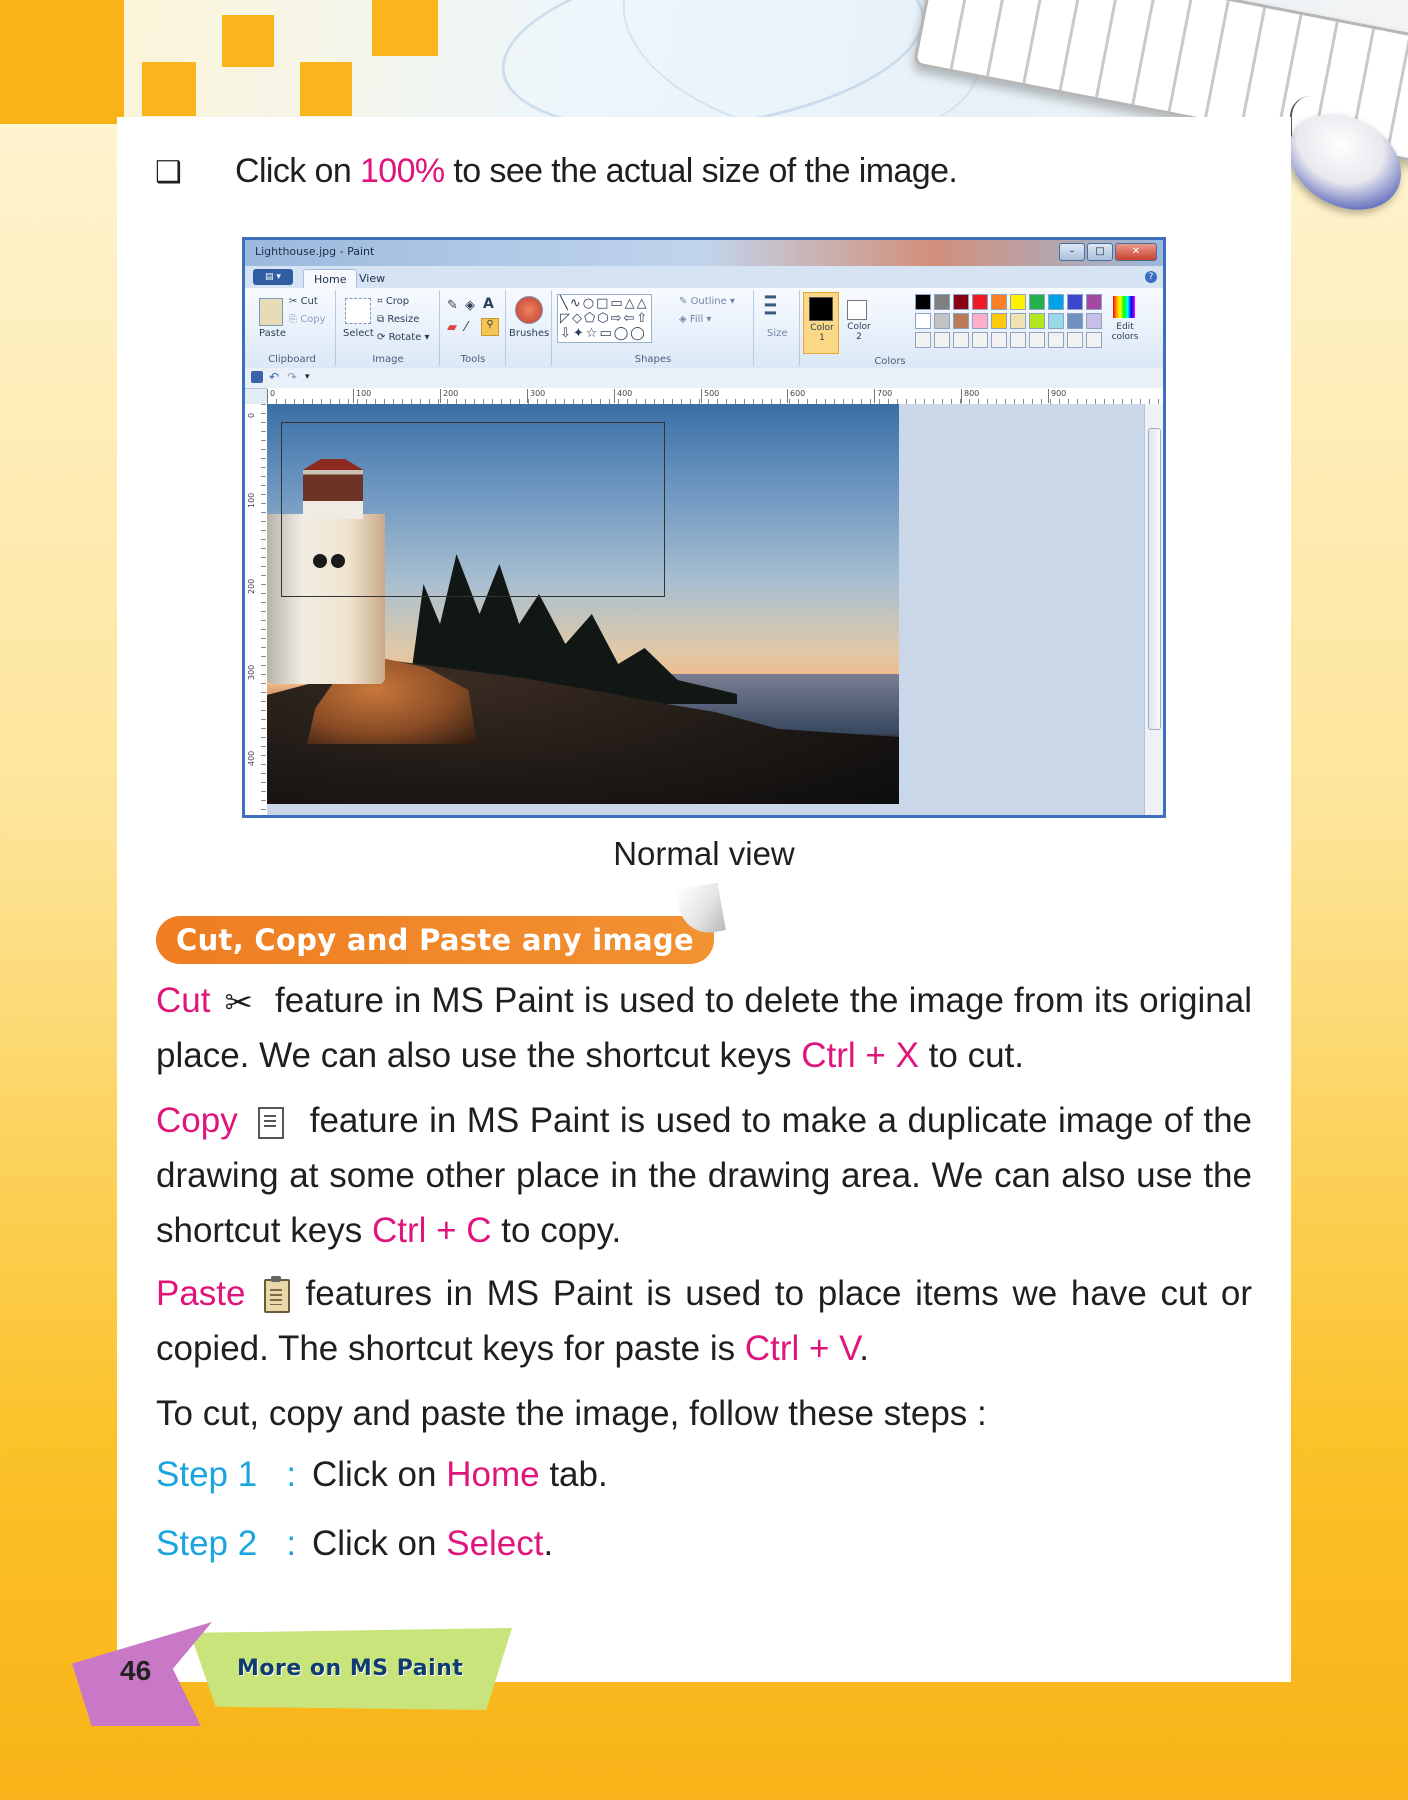 The width and height of the screenshot is (1408, 1800). I want to click on shapes-gallery: ╲∿○□▭△△ ◸◇⬠⬡⇨⇦⇧ ⇩✦☆▭◯◯, so click(605, 318).